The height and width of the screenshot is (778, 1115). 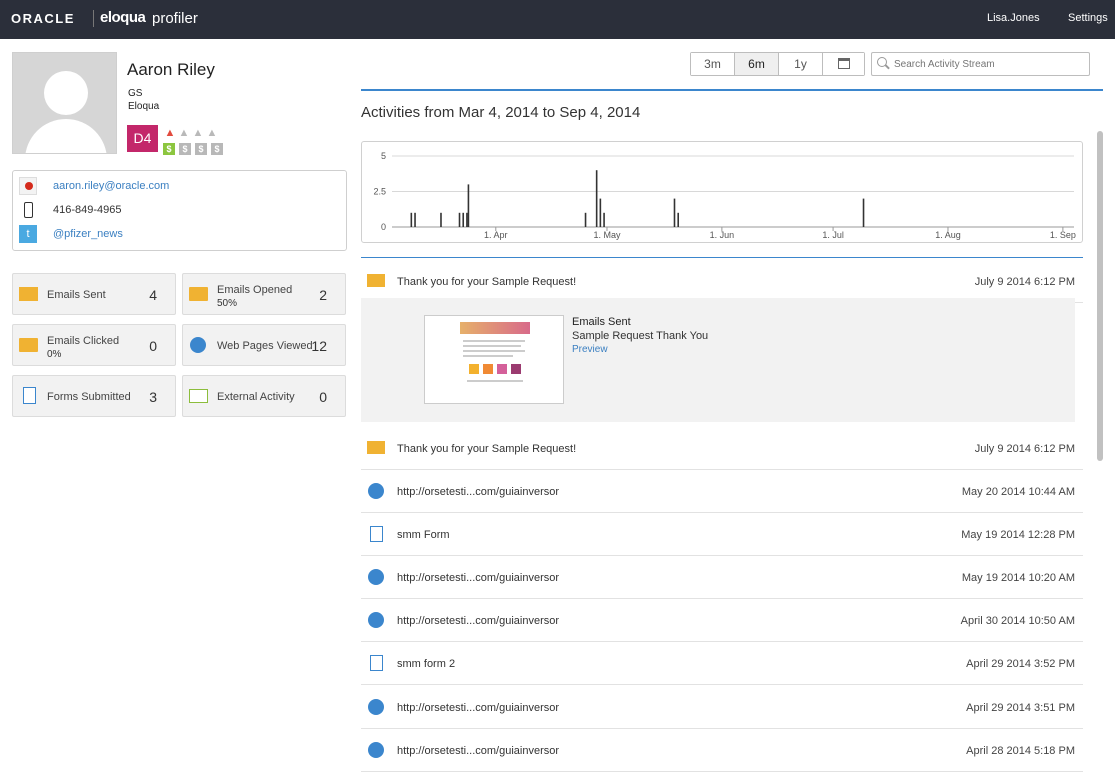 What do you see at coordinates (123, 17) in the screenshot?
I see `eloqua-logo: eloqua` at bounding box center [123, 17].